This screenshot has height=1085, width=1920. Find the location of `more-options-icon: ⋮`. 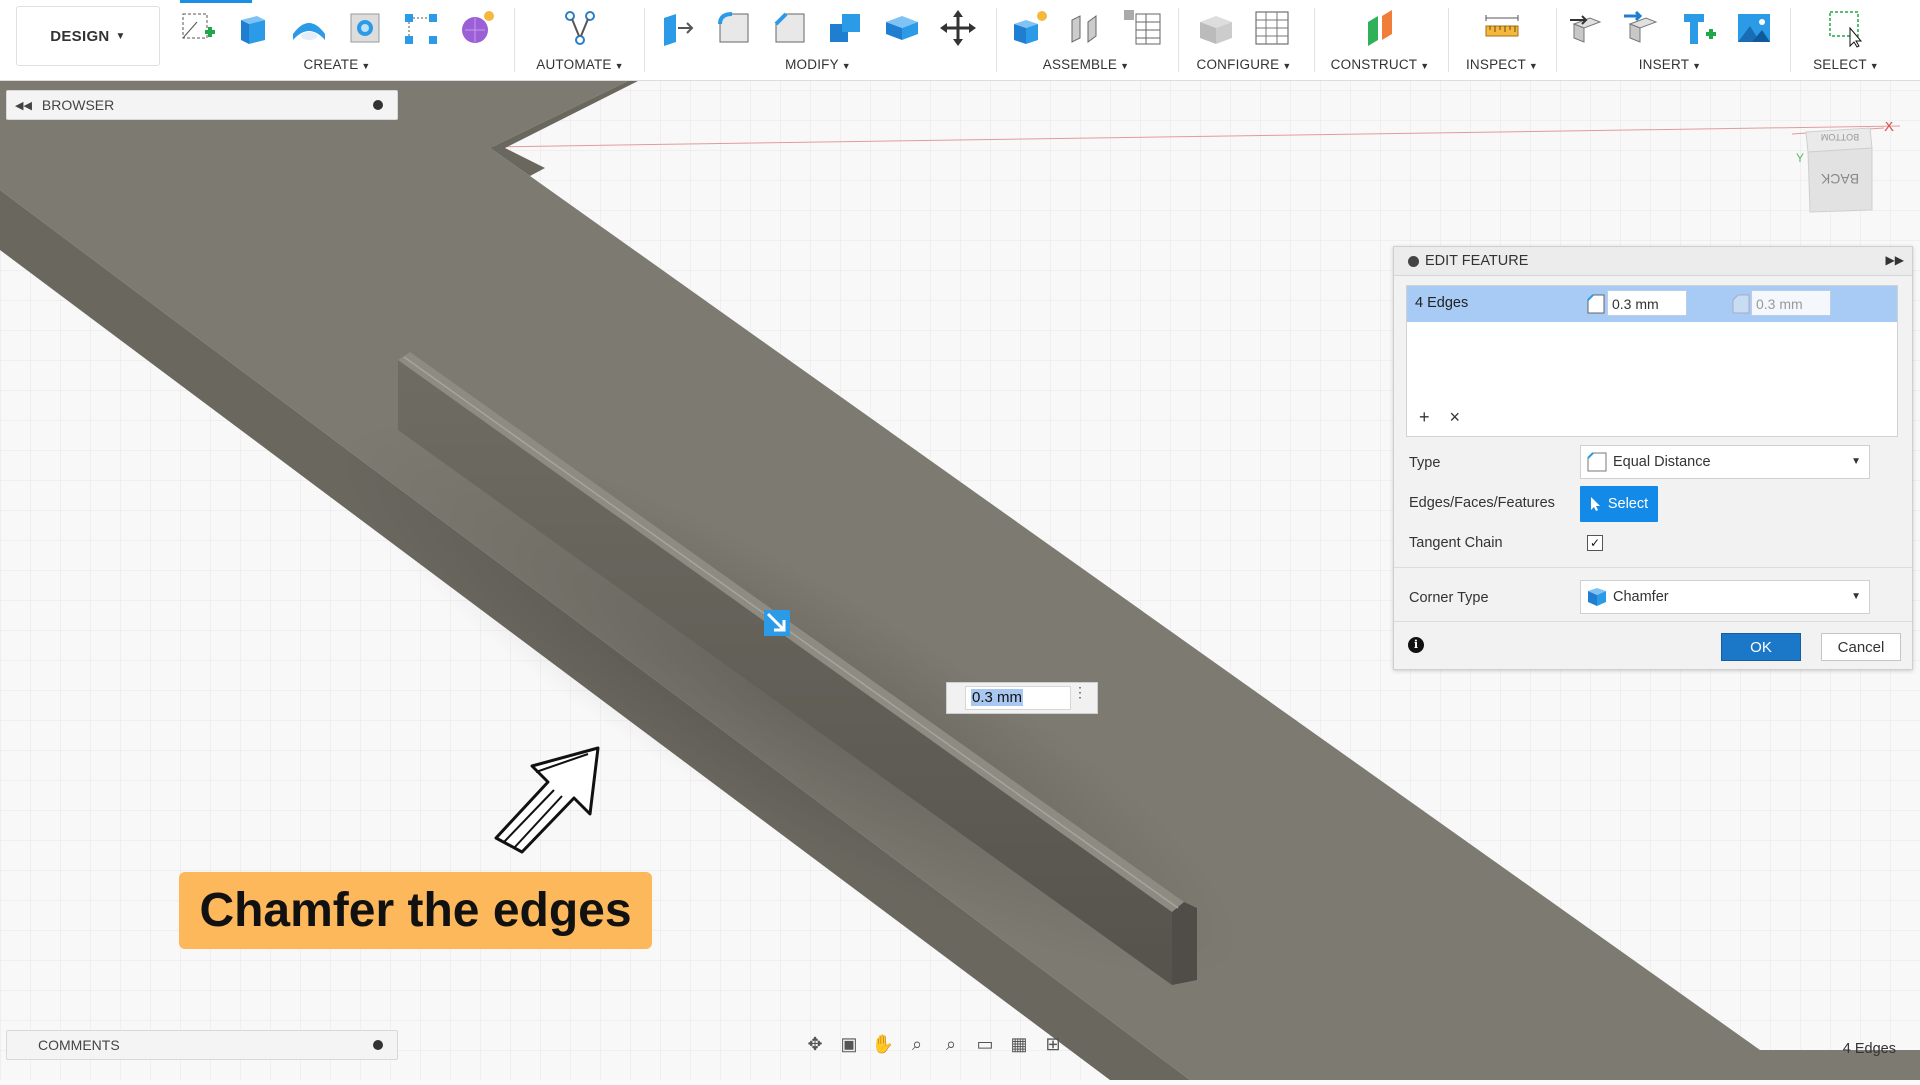

more-options-icon: ⋮ is located at coordinates (1080, 692).